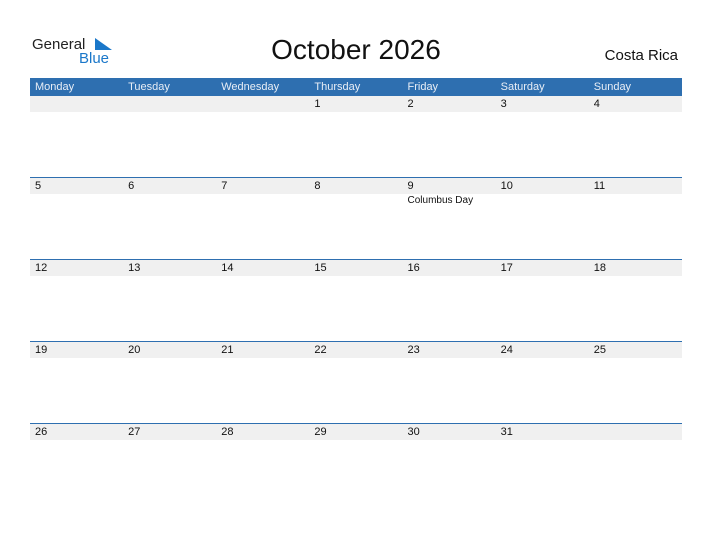 Image resolution: width=712 pixels, height=550 pixels. I want to click on day-number: 19, so click(41, 350).